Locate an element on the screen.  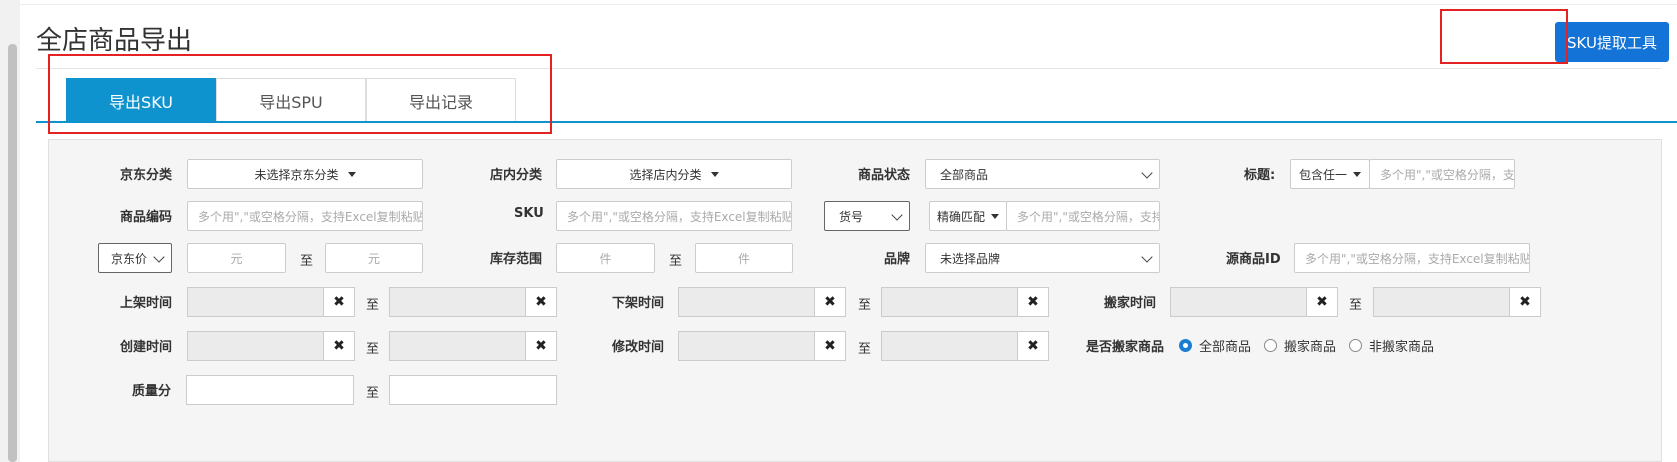
price-from-input: 元 is located at coordinates (236, 258).